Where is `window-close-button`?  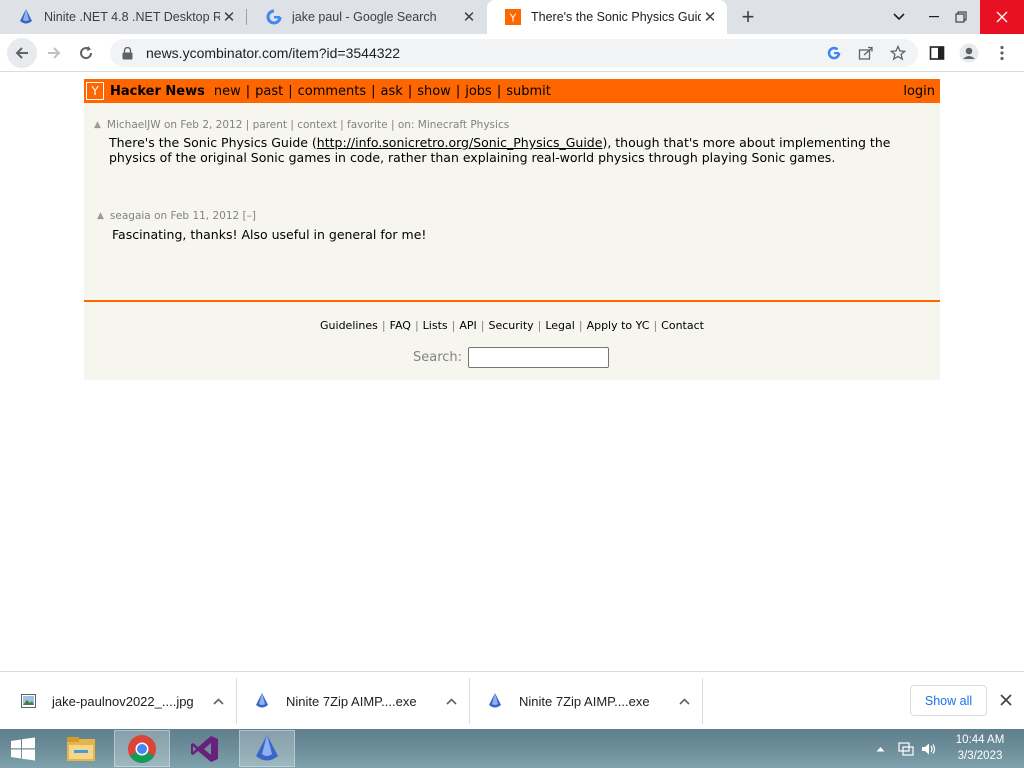
window-close-button is located at coordinates (1002, 17).